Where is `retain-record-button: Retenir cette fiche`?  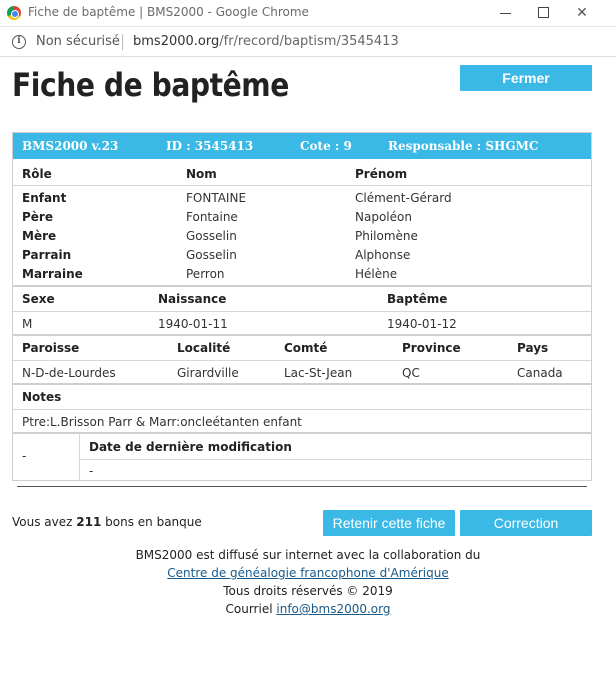 retain-record-button: Retenir cette fiche is located at coordinates (389, 523).